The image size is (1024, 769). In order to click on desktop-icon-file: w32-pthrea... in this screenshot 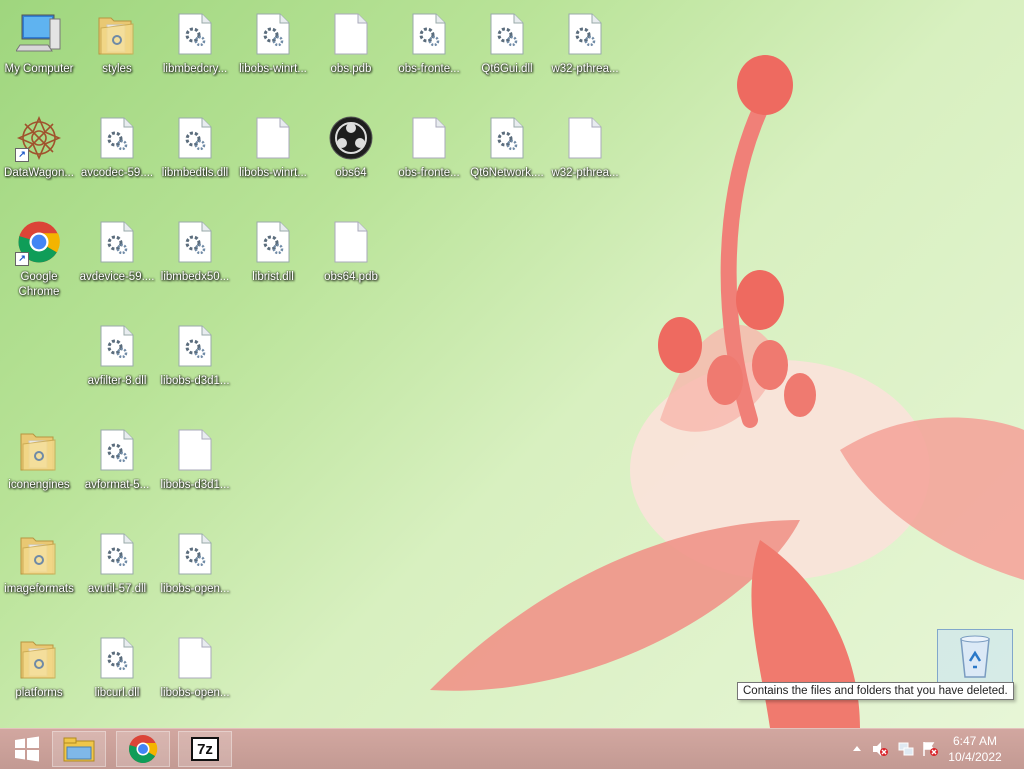, I will do `click(585, 154)`.